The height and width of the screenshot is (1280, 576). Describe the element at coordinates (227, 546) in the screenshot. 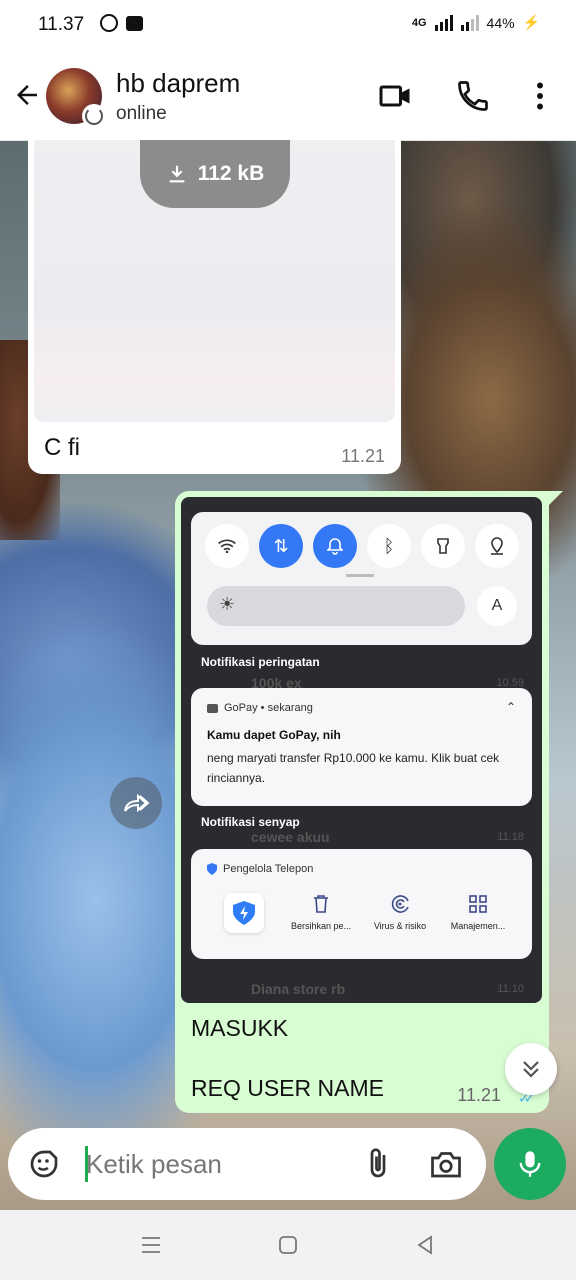

I see `wifi-icon` at that location.